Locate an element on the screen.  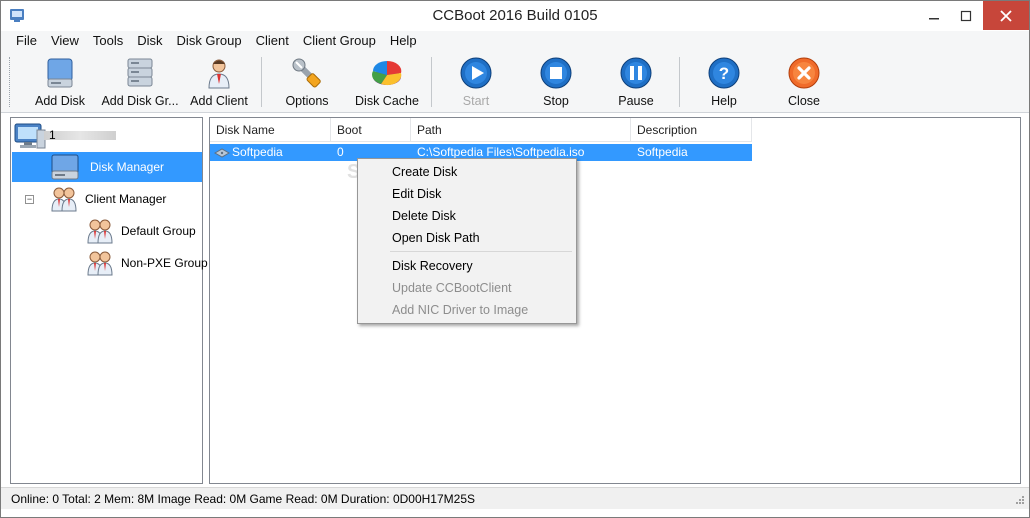
menu-item-update-ccbootclient: Update CCBootClient is located at coordinates (452, 288).